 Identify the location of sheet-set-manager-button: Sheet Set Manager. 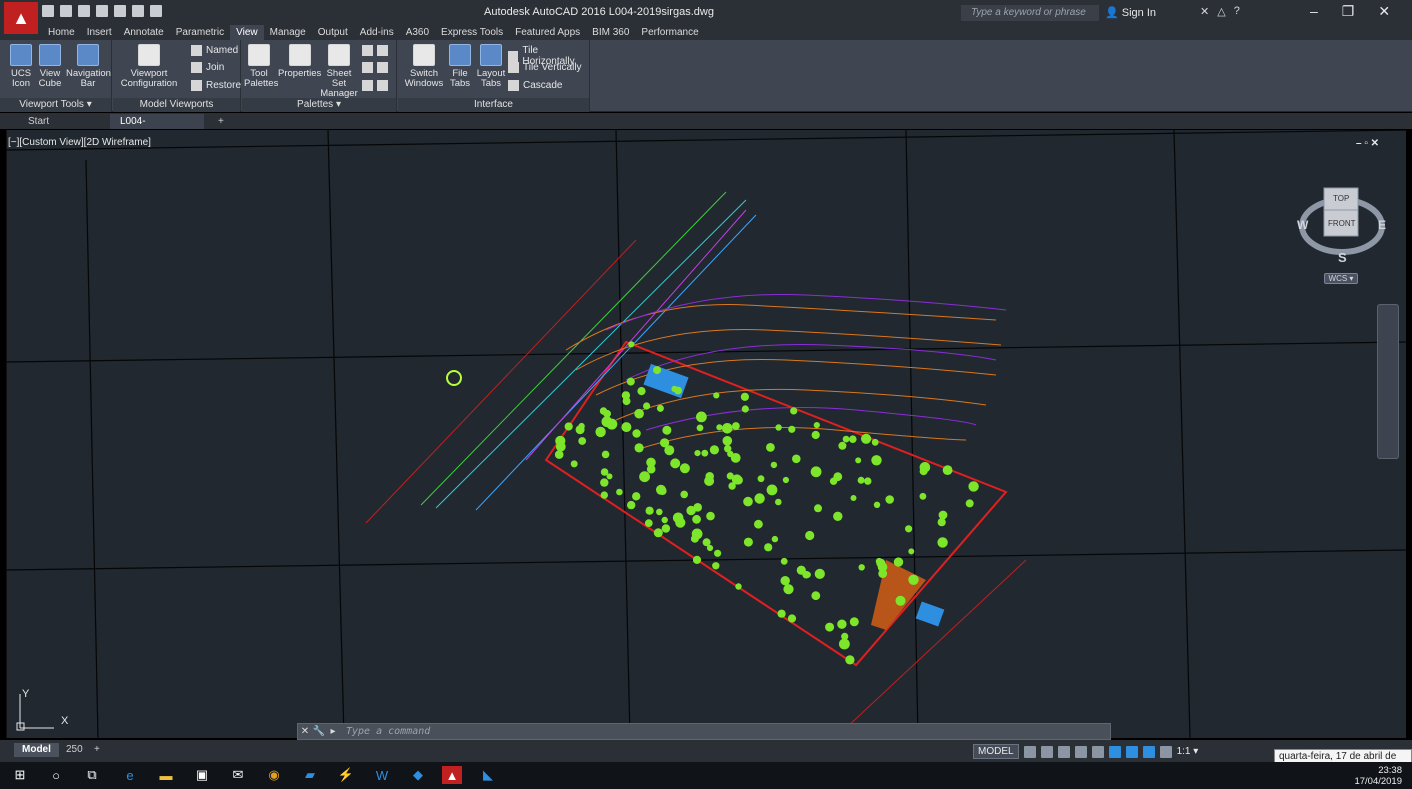
(339, 71).